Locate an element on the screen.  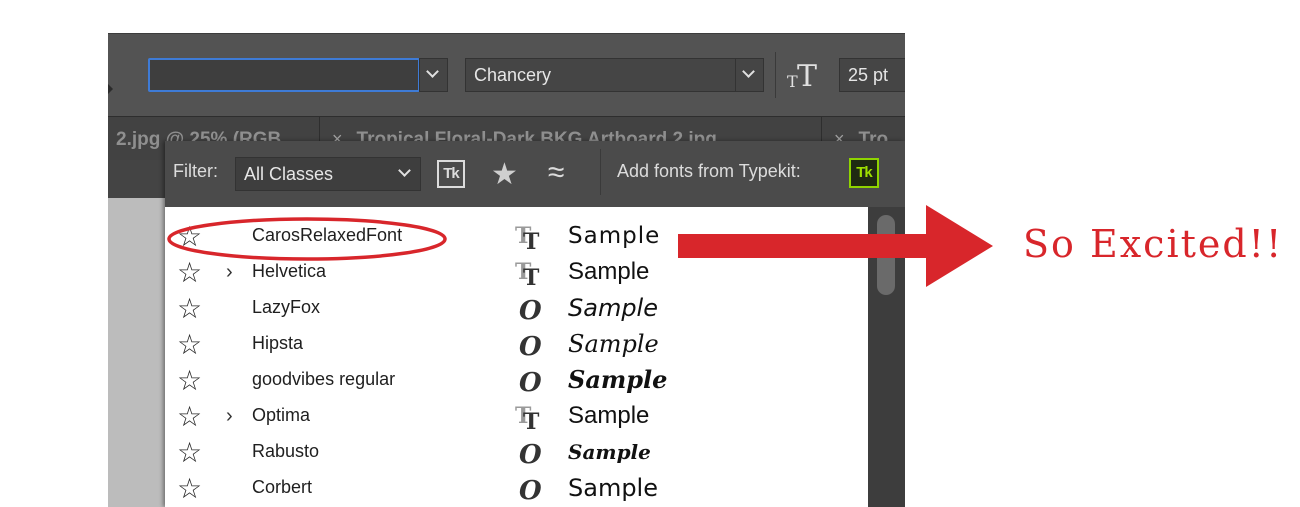
typekit-filter-button: Tk is located at coordinates (451, 174).